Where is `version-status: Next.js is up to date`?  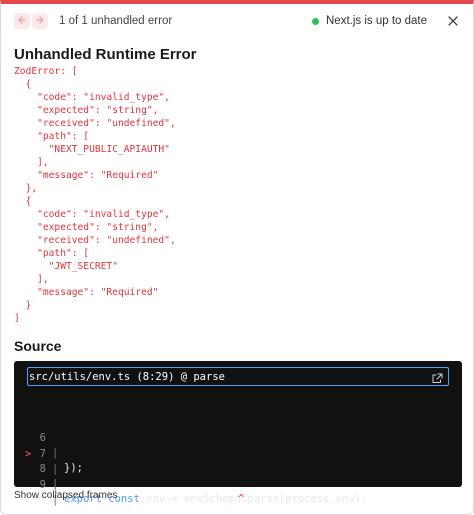
version-status: Next.js is up to date is located at coordinates (369, 21).